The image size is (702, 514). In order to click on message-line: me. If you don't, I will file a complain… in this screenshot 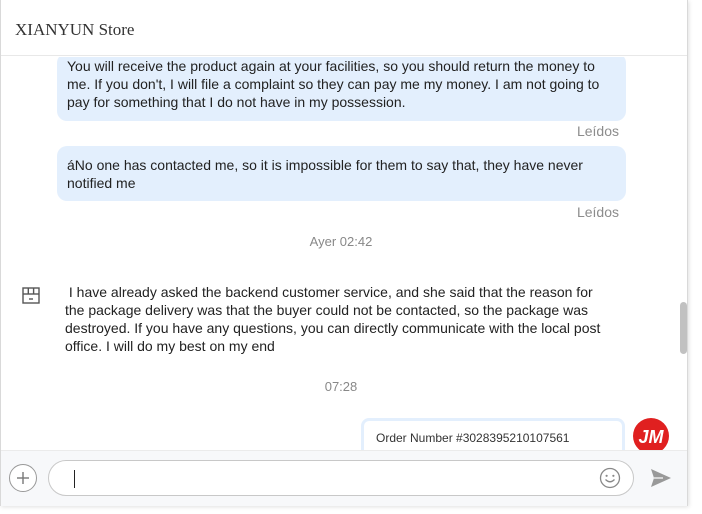, I will do `click(333, 84)`.